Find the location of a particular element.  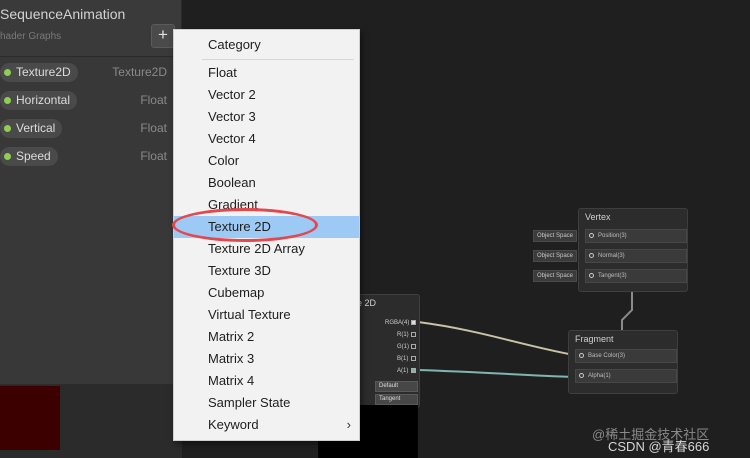

property-pill: Speed is located at coordinates (29, 156).